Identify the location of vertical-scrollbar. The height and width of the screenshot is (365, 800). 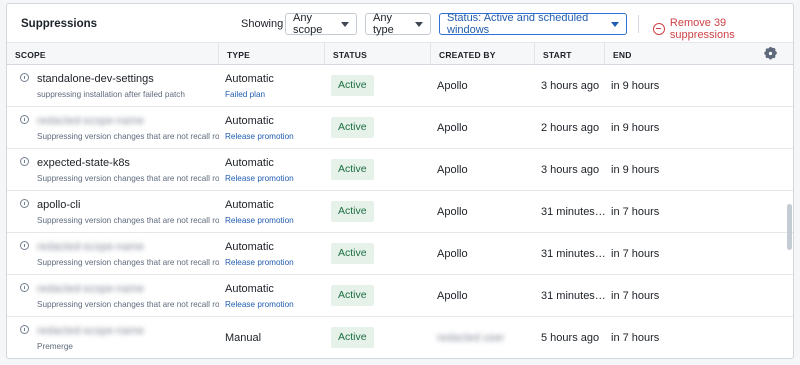
(789, 227).